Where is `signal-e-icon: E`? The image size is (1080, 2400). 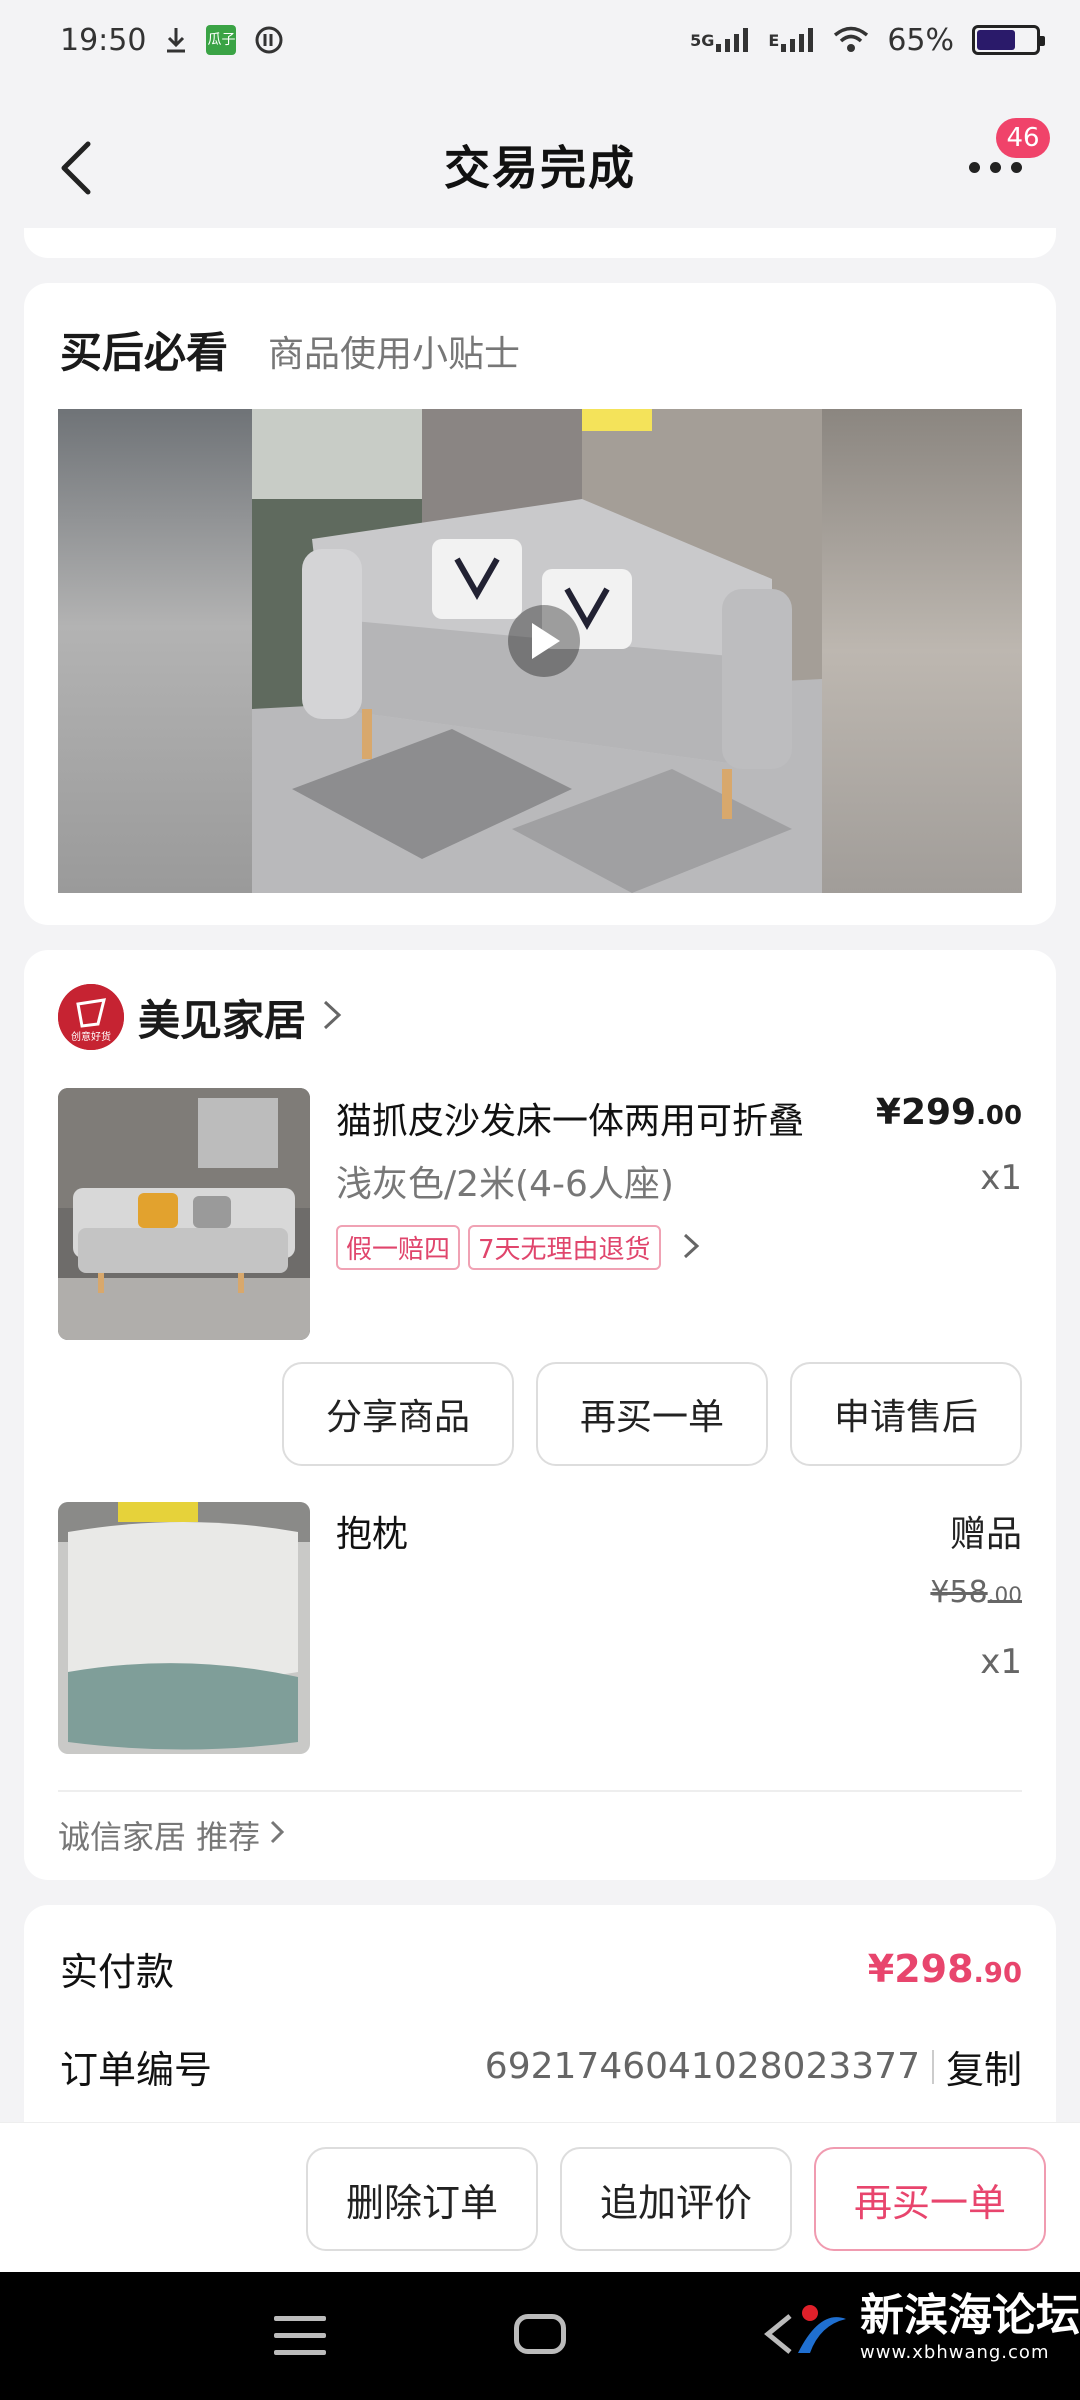 signal-e-icon: E is located at coordinates (791, 40).